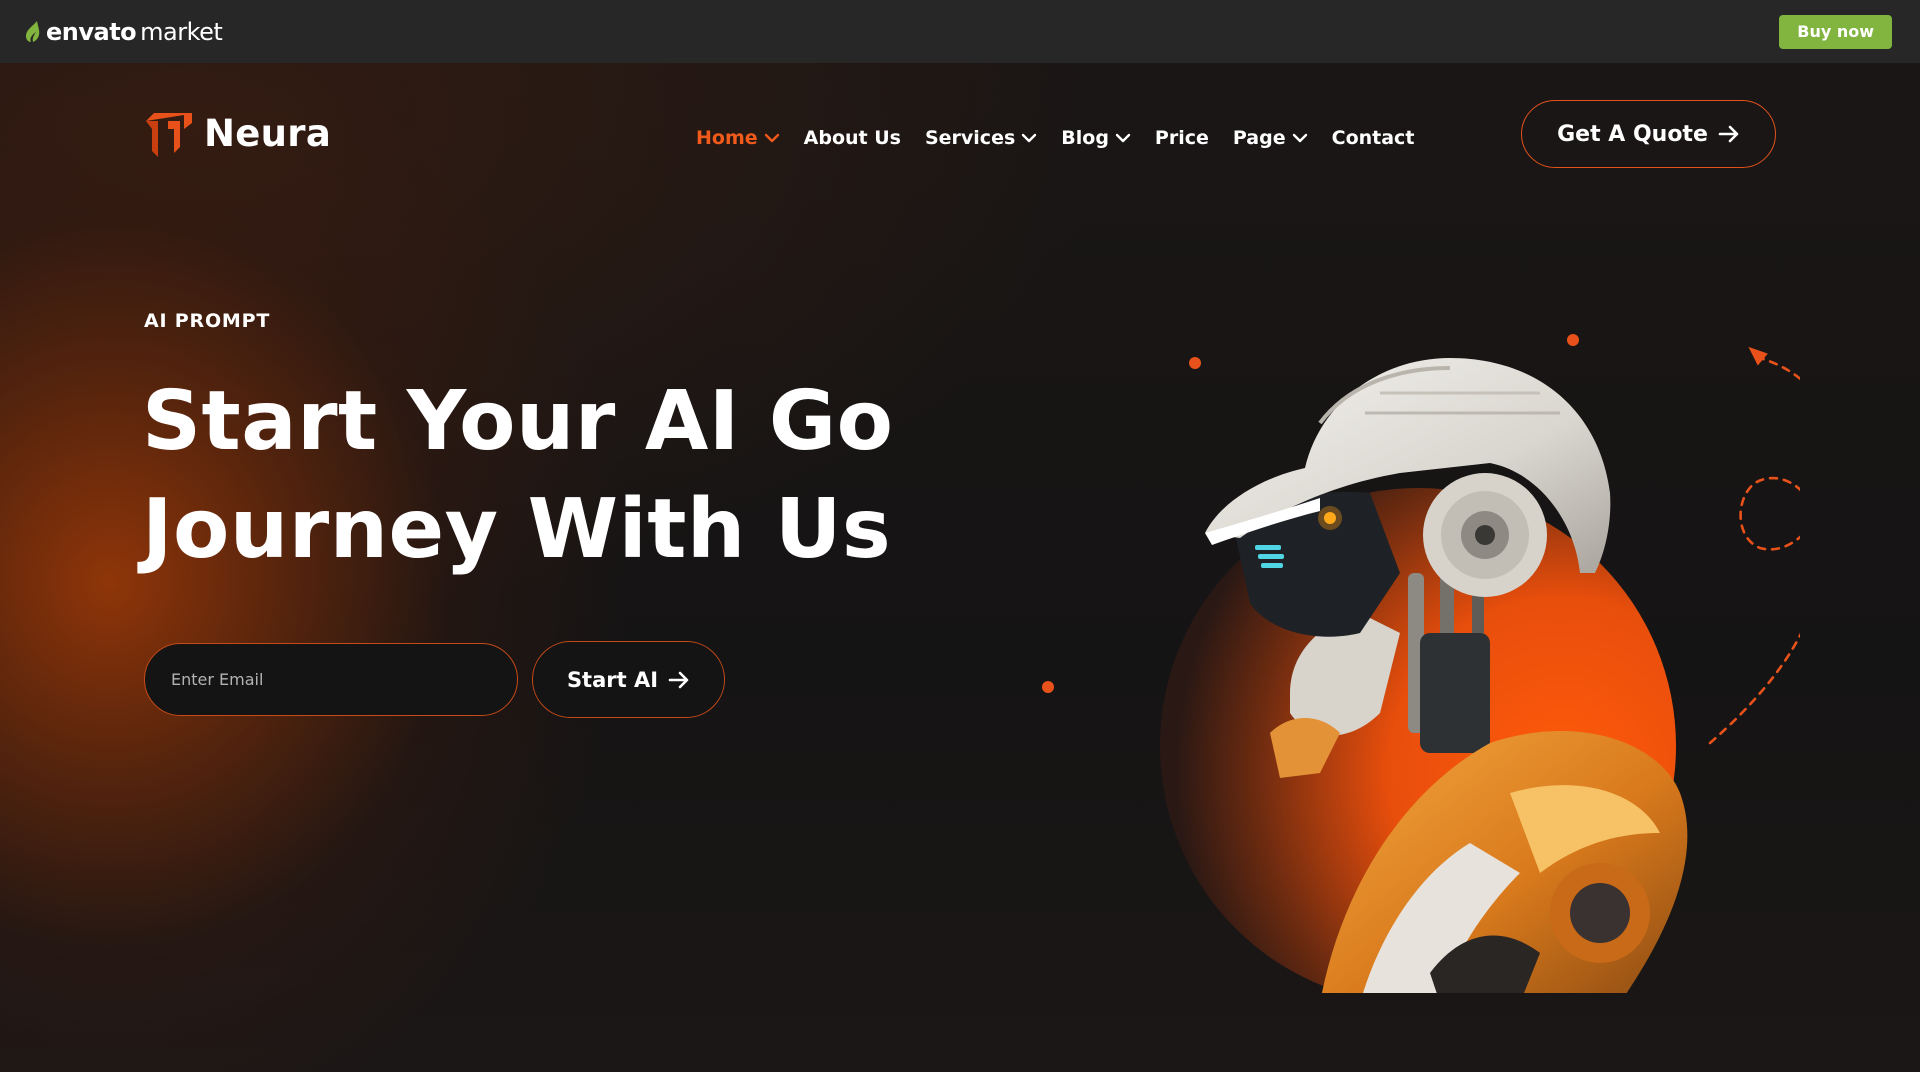  Describe the element at coordinates (207, 321) in the screenshot. I see `hero-eyebrow: AI PROMPT` at that location.